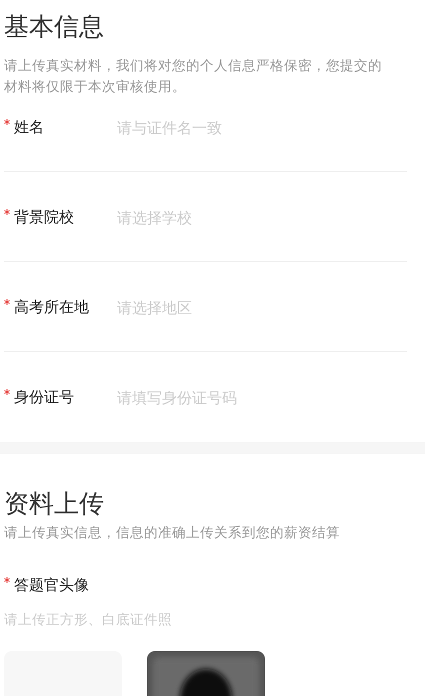 This screenshot has height=696, width=425. I want to click on field-label: 姓名, so click(29, 127).